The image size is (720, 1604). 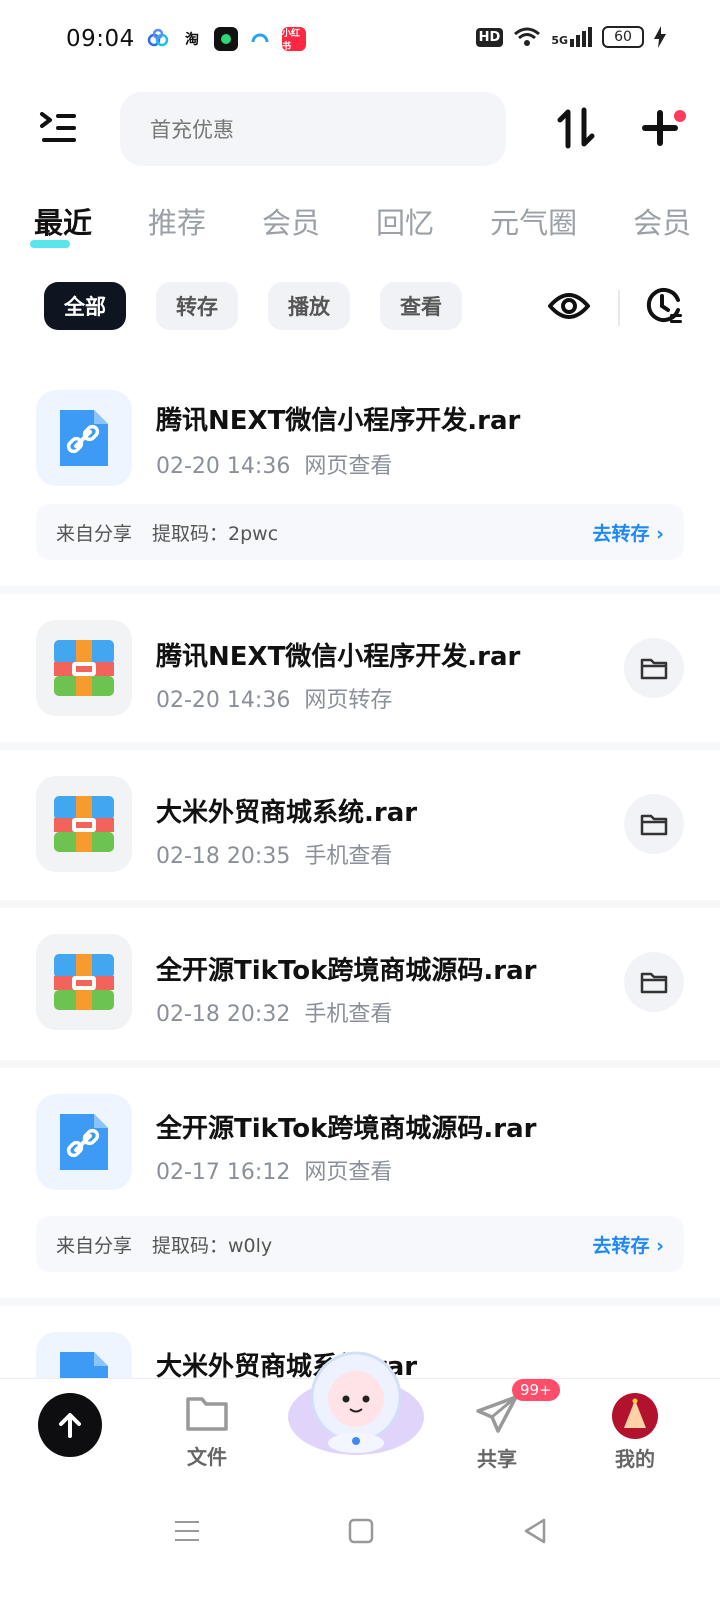 I want to click on file-meta: 02-18 20:35 手机查看, so click(x=274, y=854).